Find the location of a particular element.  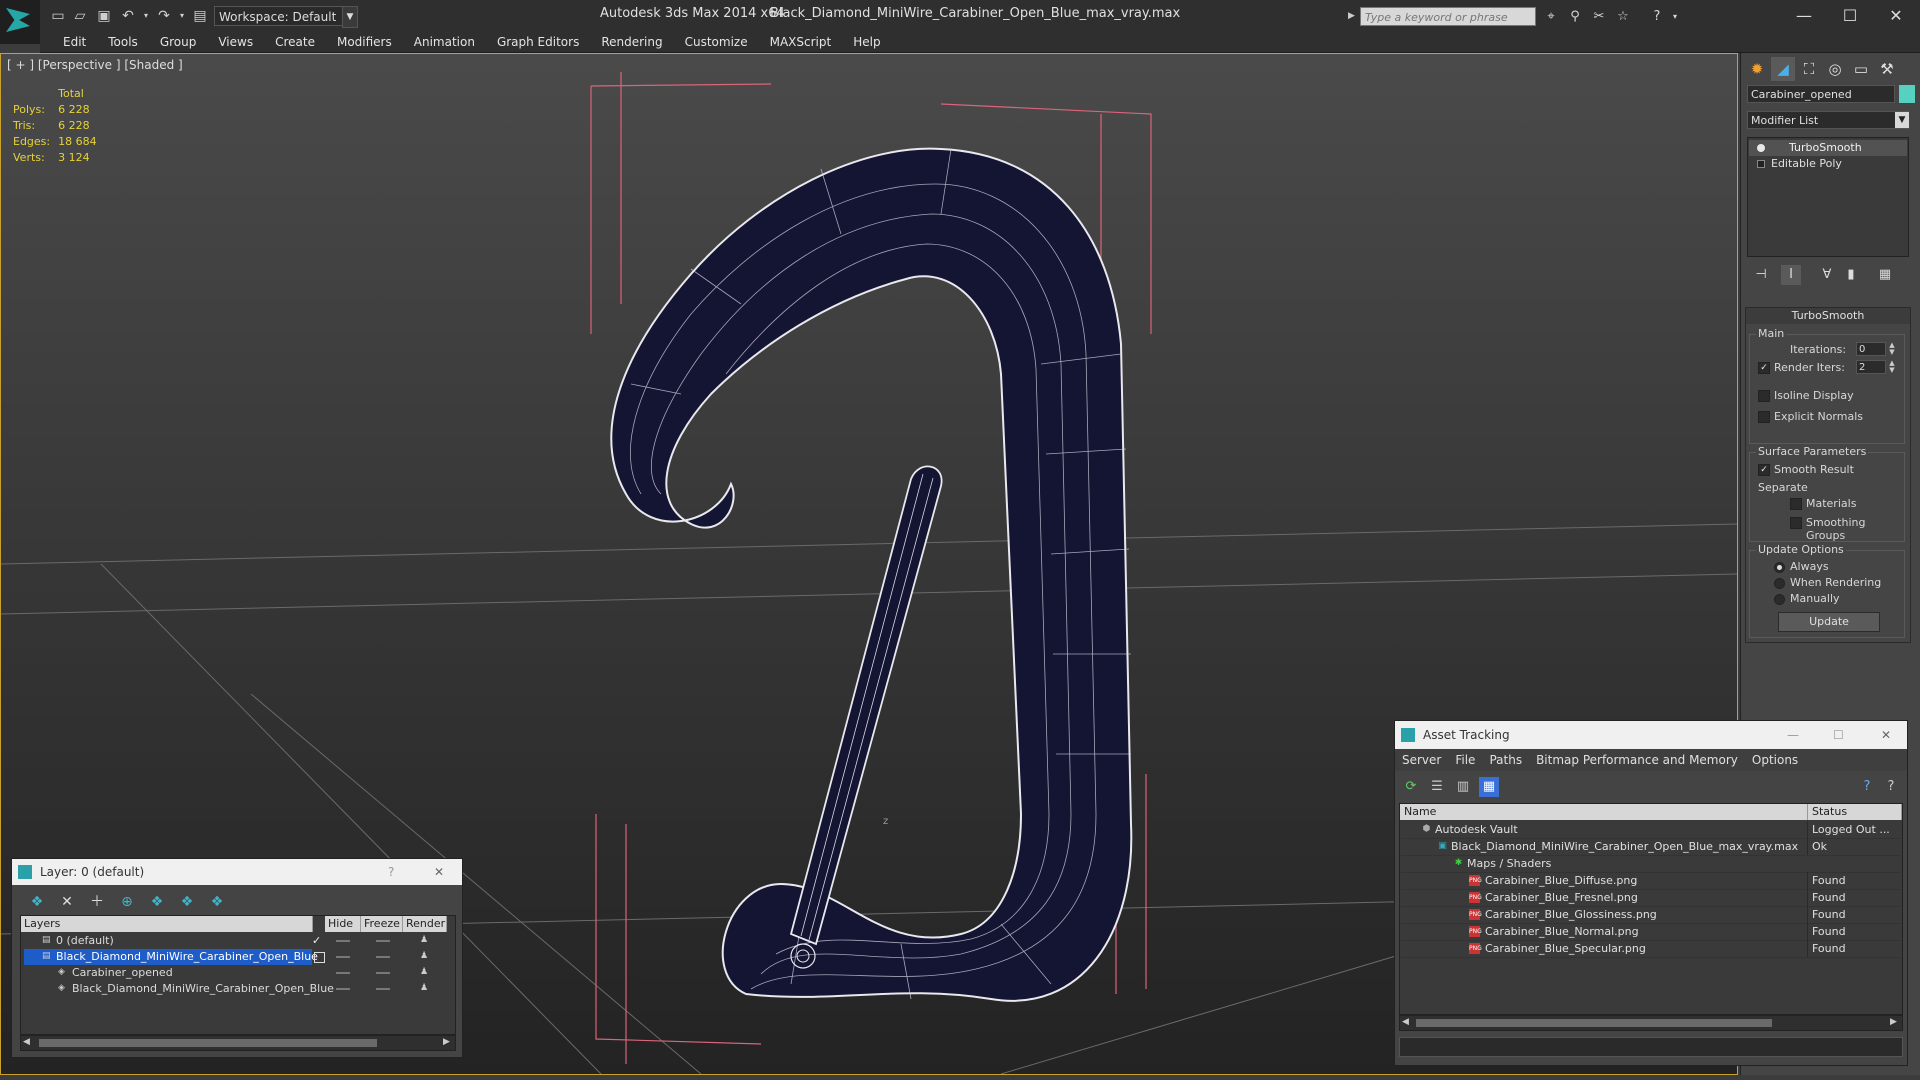

layer-dialog-title-bar: Layer: 0 (default) ? ✕ is located at coordinates (237, 872).